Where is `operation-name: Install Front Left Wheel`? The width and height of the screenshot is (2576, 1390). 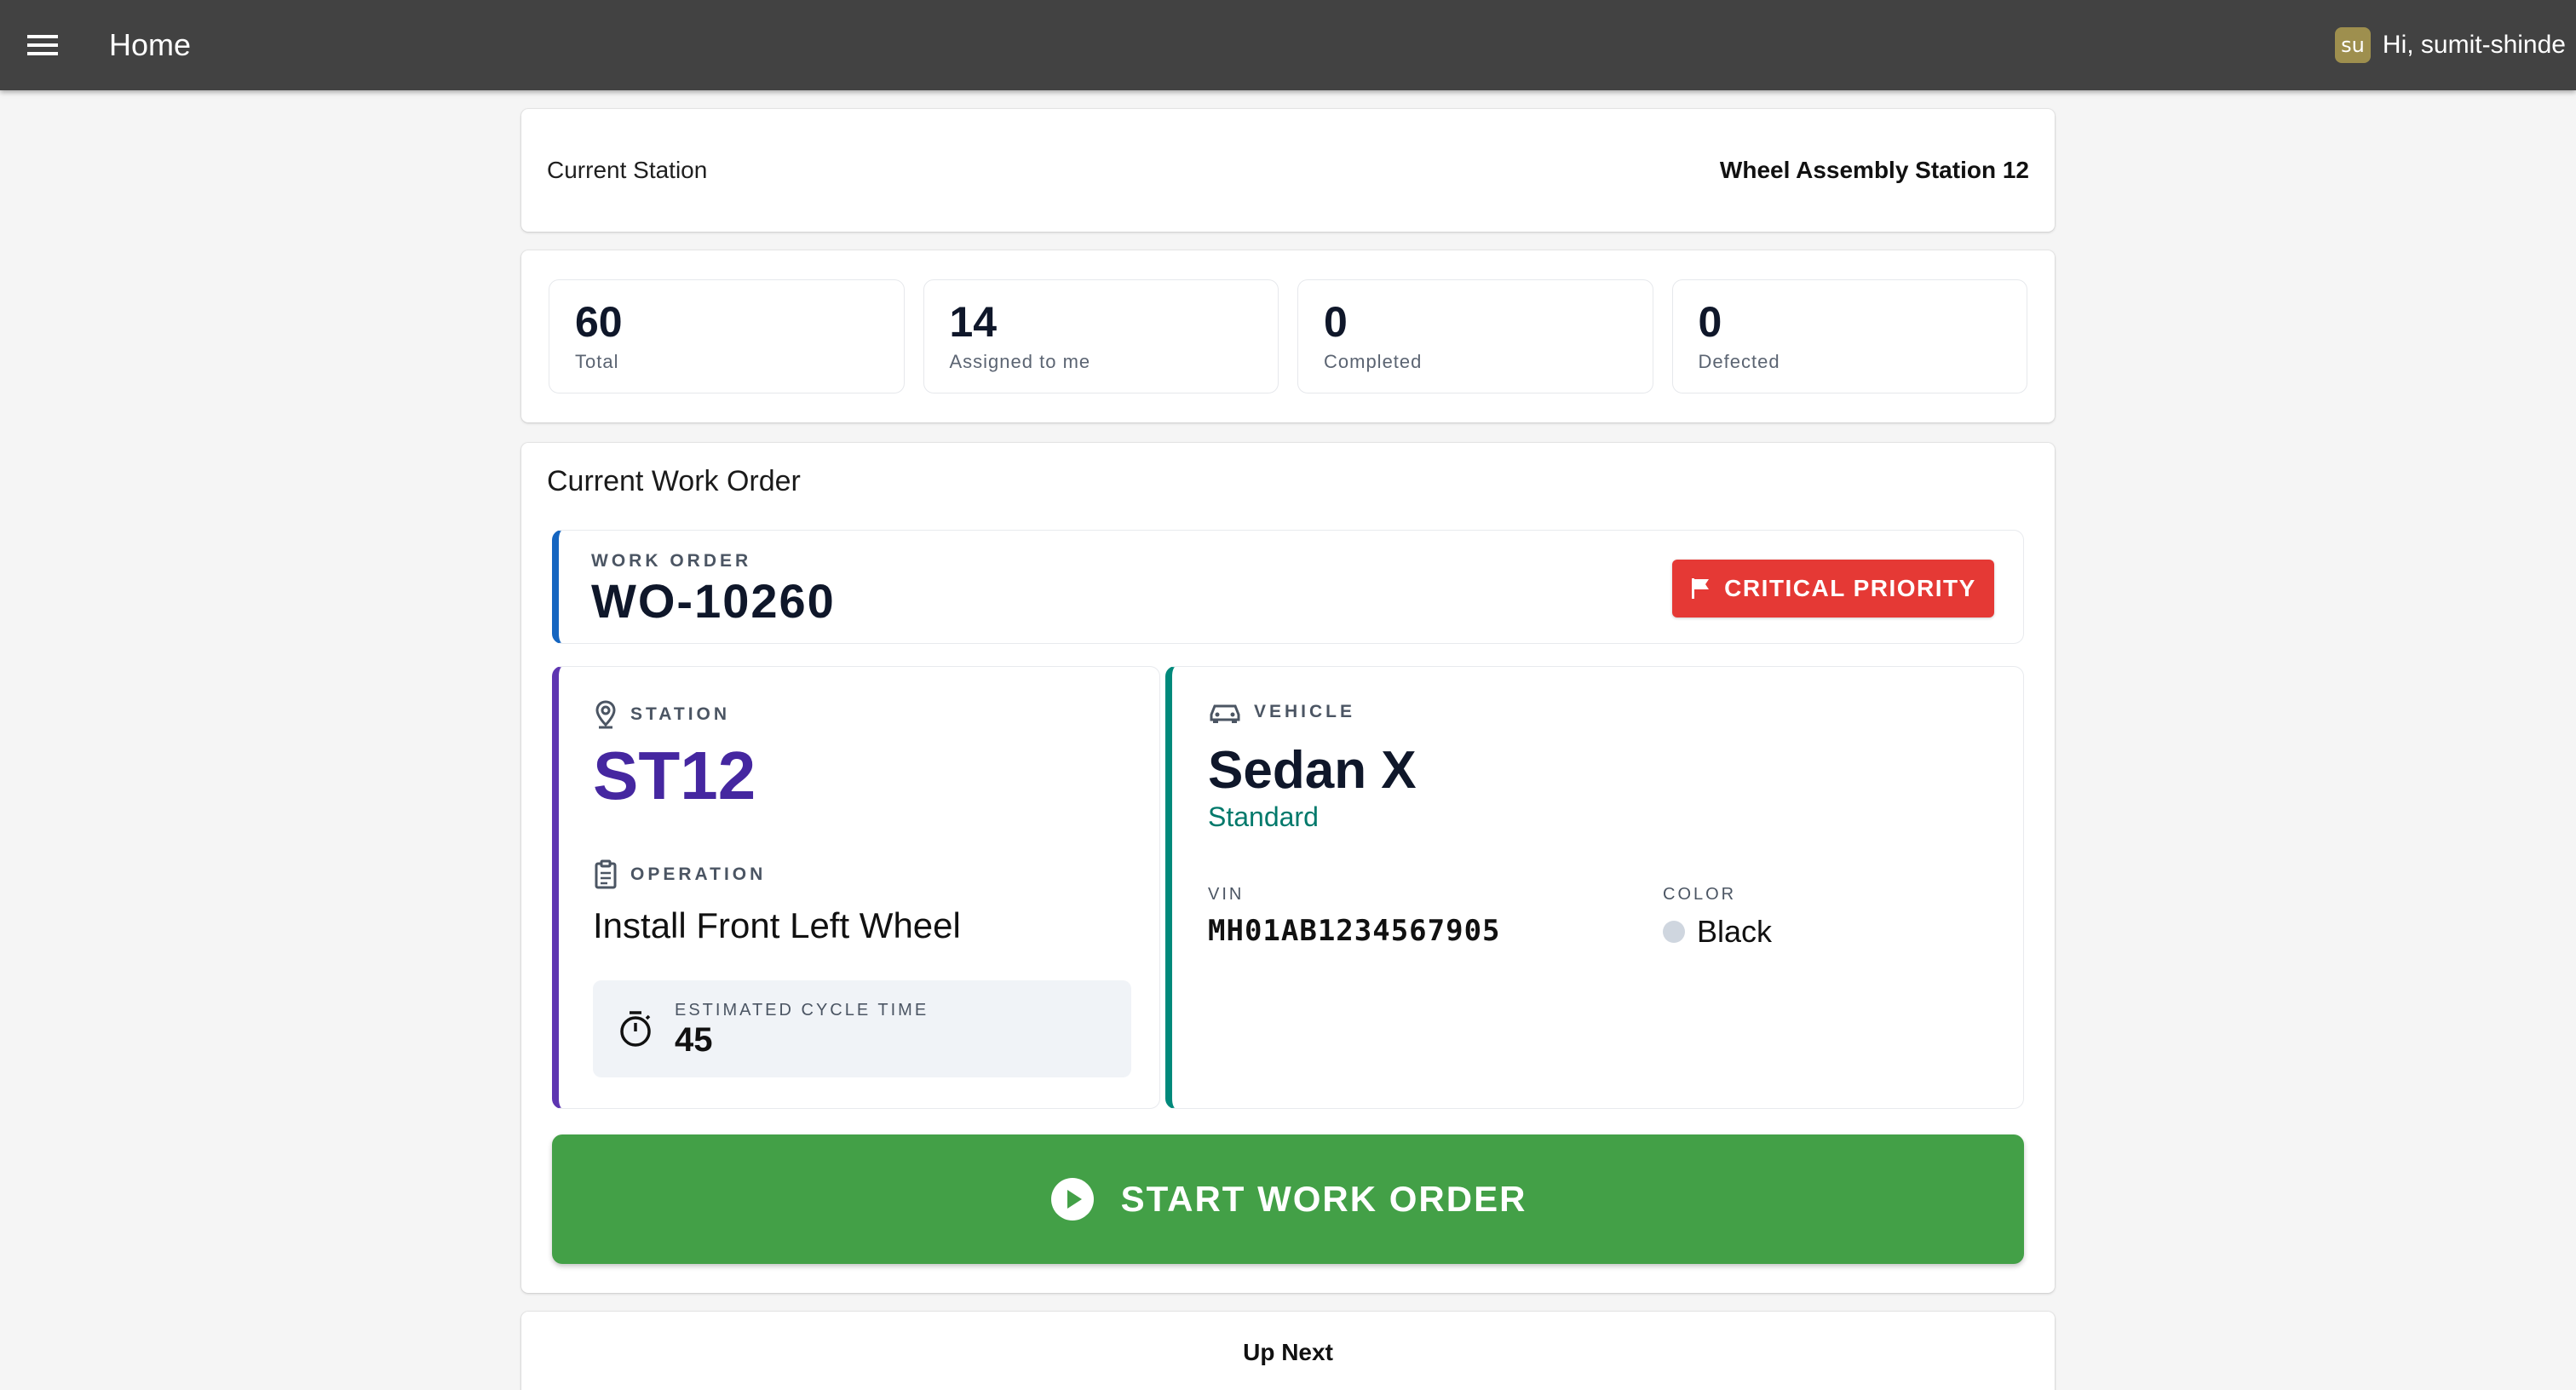 operation-name: Install Front Left Wheel is located at coordinates (777, 925).